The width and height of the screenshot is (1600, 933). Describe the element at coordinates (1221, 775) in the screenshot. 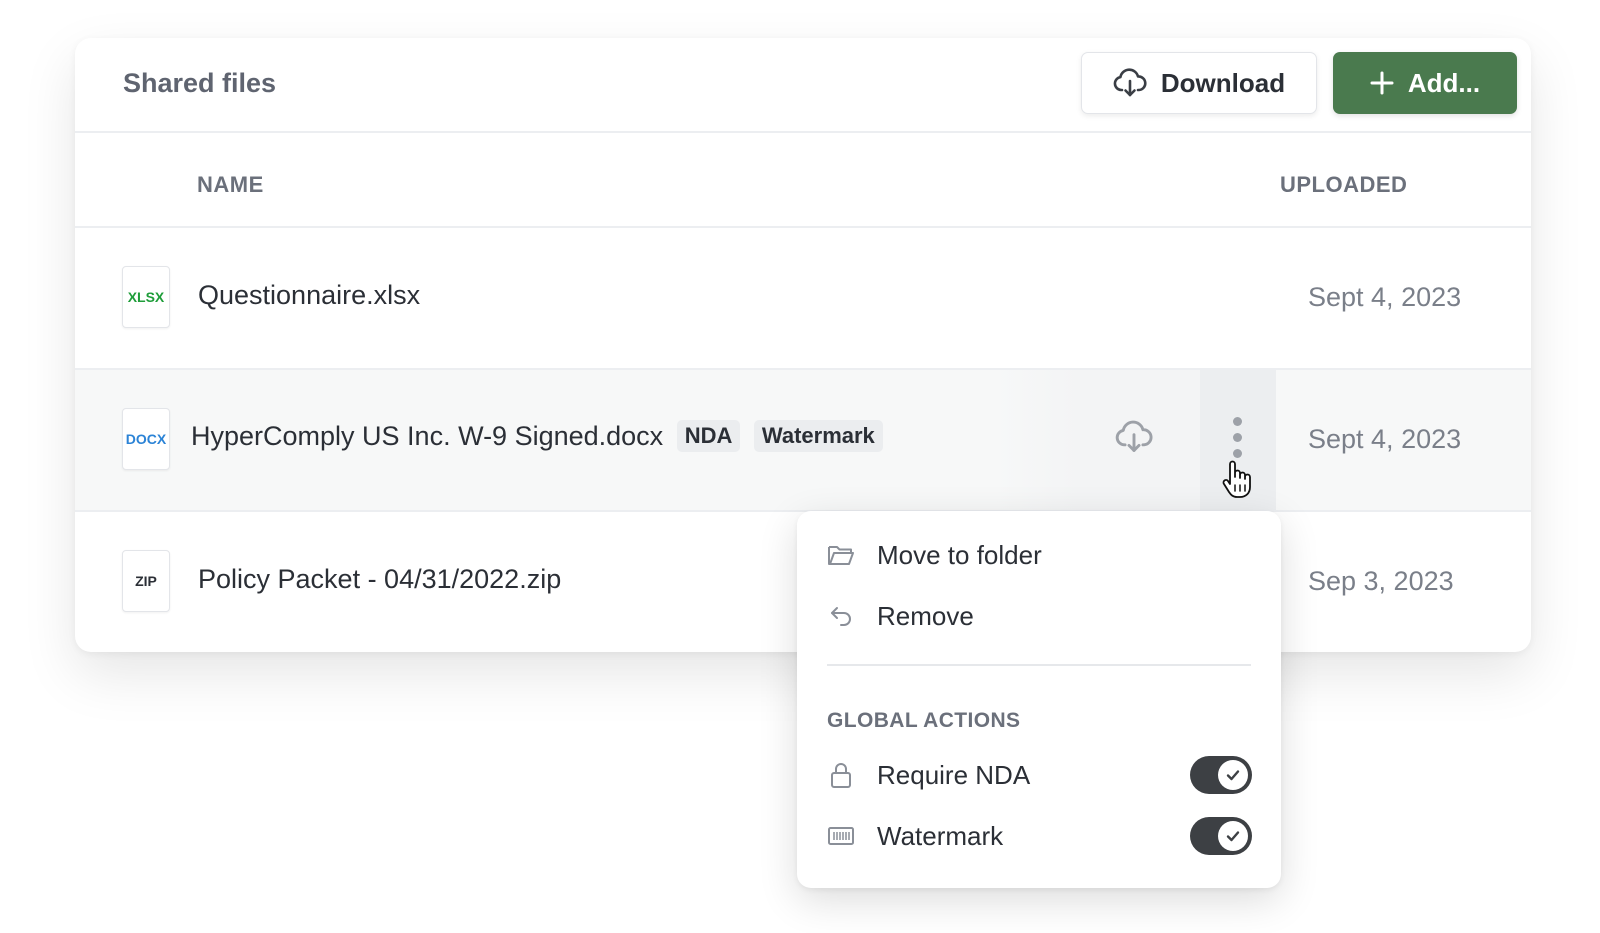

I see `require-nda-toggle` at that location.